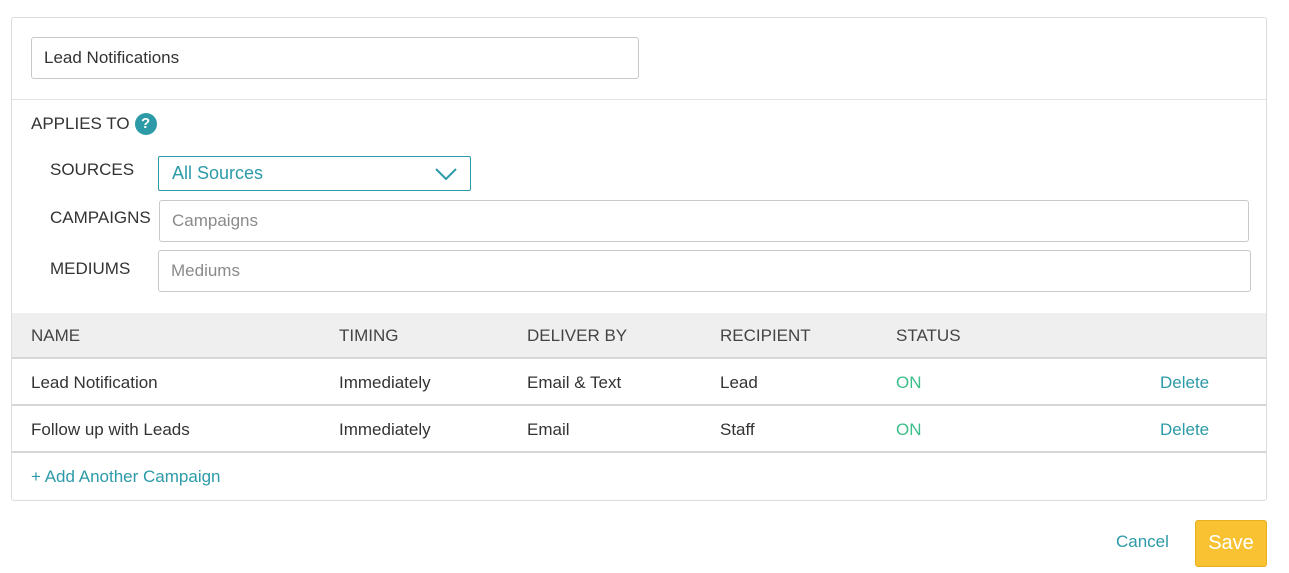 This screenshot has width=1289, height=573. What do you see at coordinates (145, 124) in the screenshot?
I see `question-circle-icon: ?` at bounding box center [145, 124].